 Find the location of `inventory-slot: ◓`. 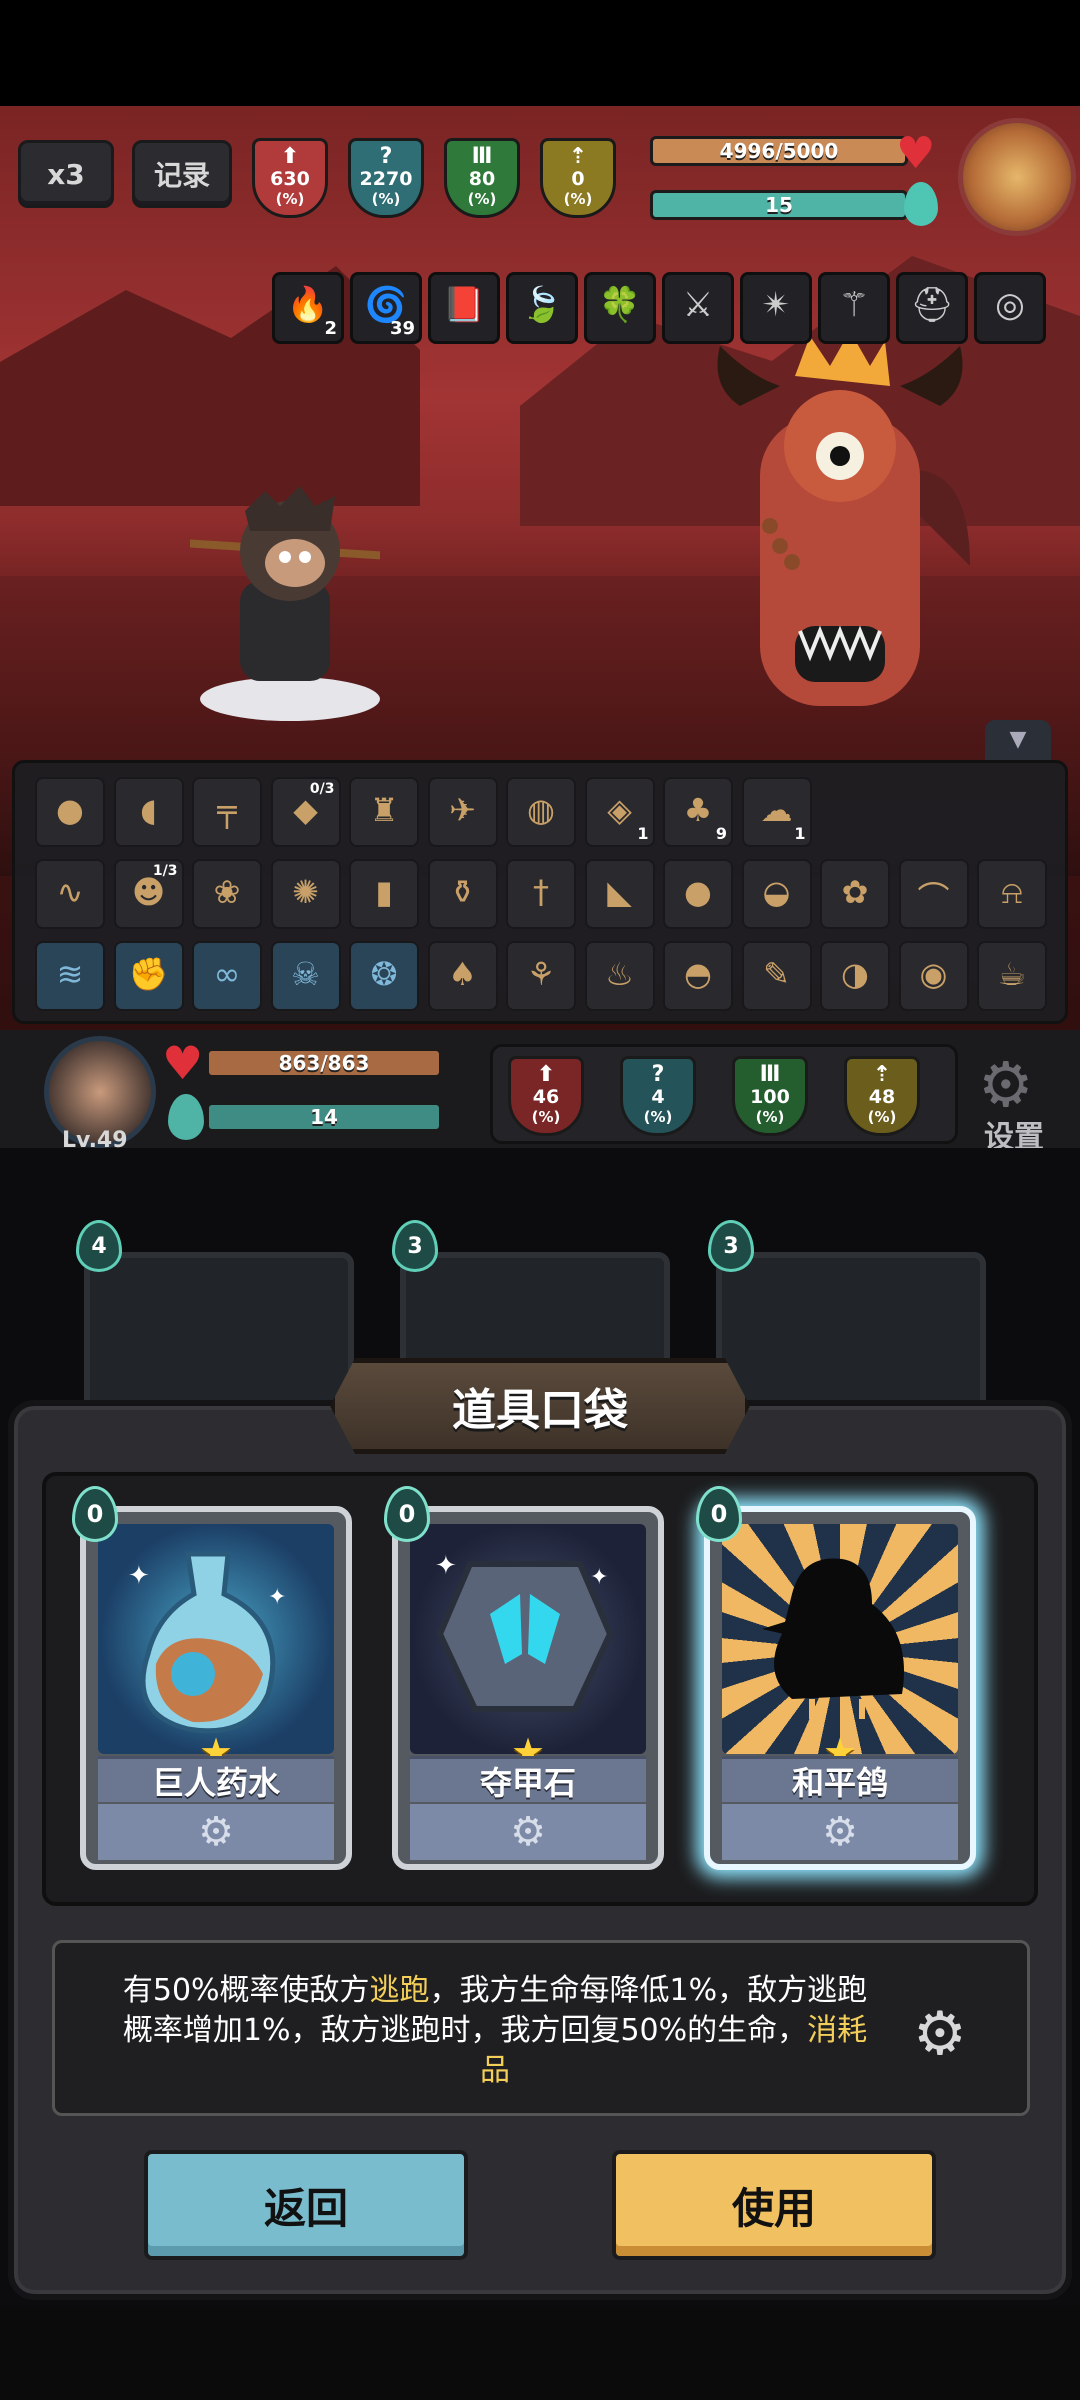

inventory-slot: ◓ is located at coordinates (698, 976).